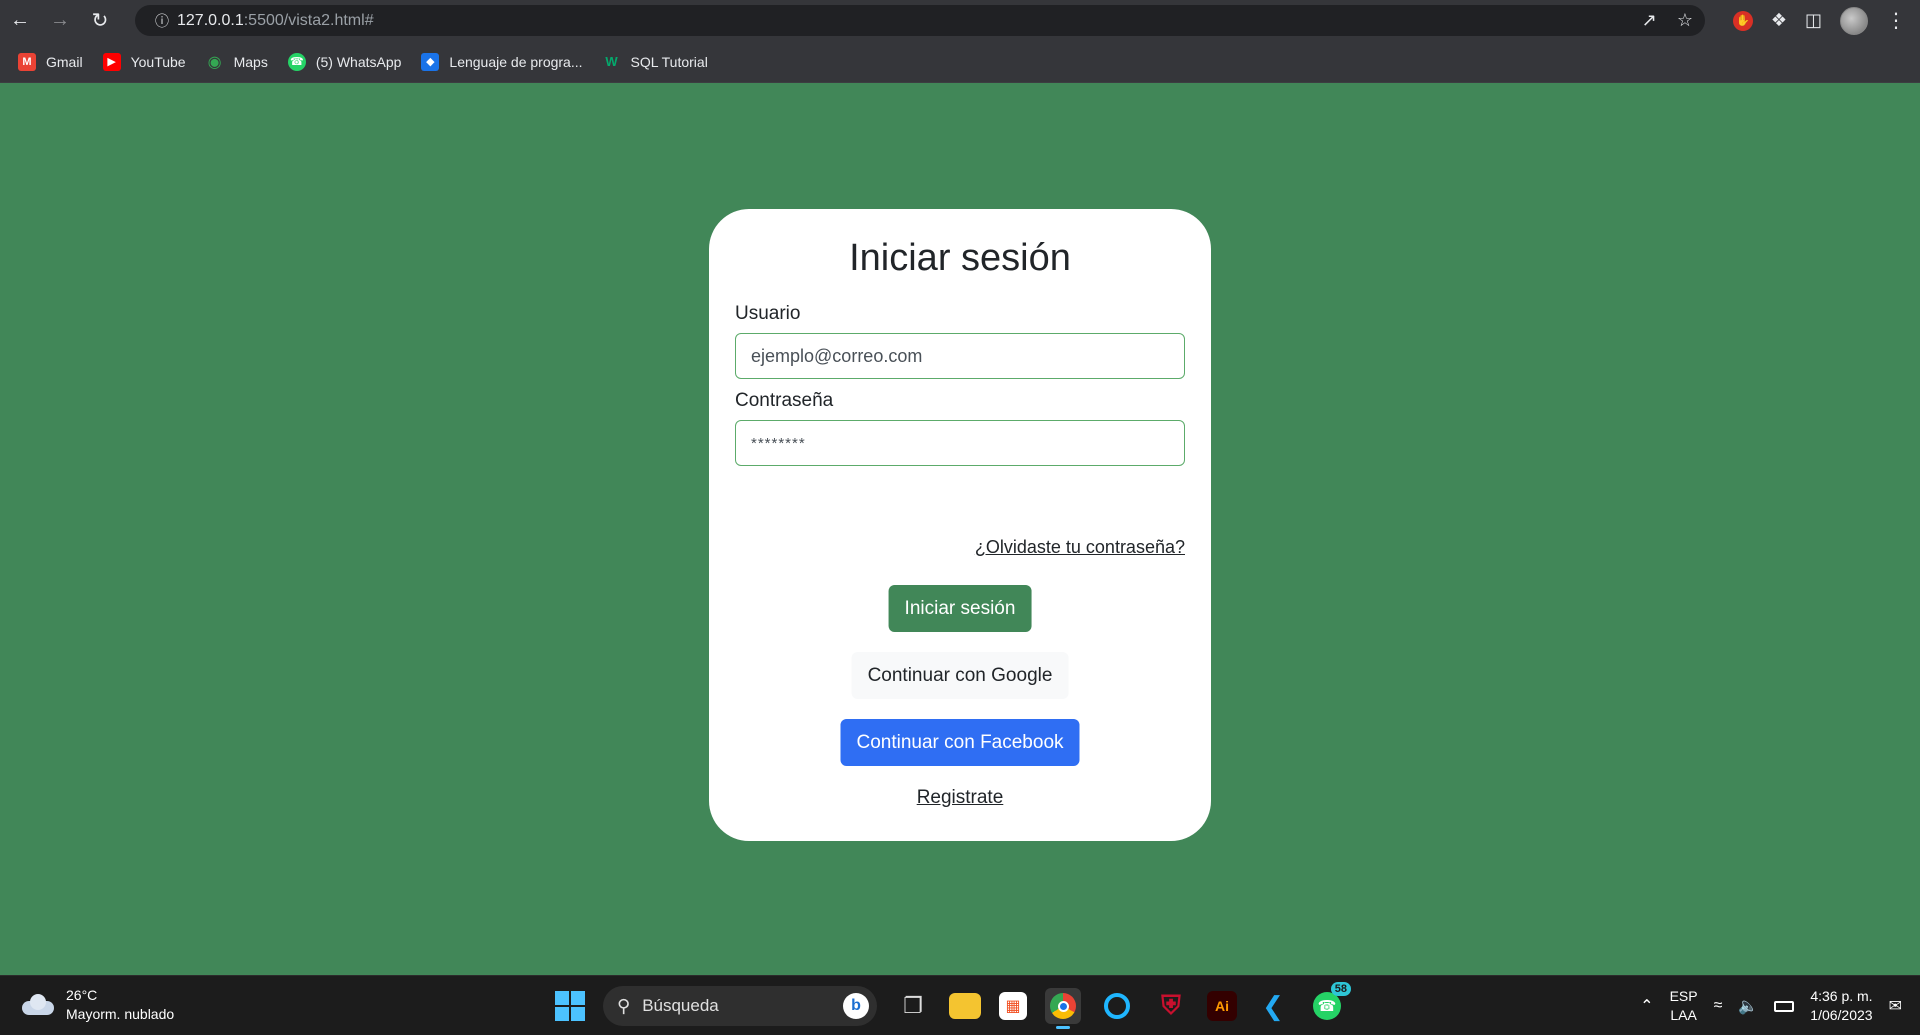  What do you see at coordinates (768, 313) in the screenshot?
I see `user-label: Usuario` at bounding box center [768, 313].